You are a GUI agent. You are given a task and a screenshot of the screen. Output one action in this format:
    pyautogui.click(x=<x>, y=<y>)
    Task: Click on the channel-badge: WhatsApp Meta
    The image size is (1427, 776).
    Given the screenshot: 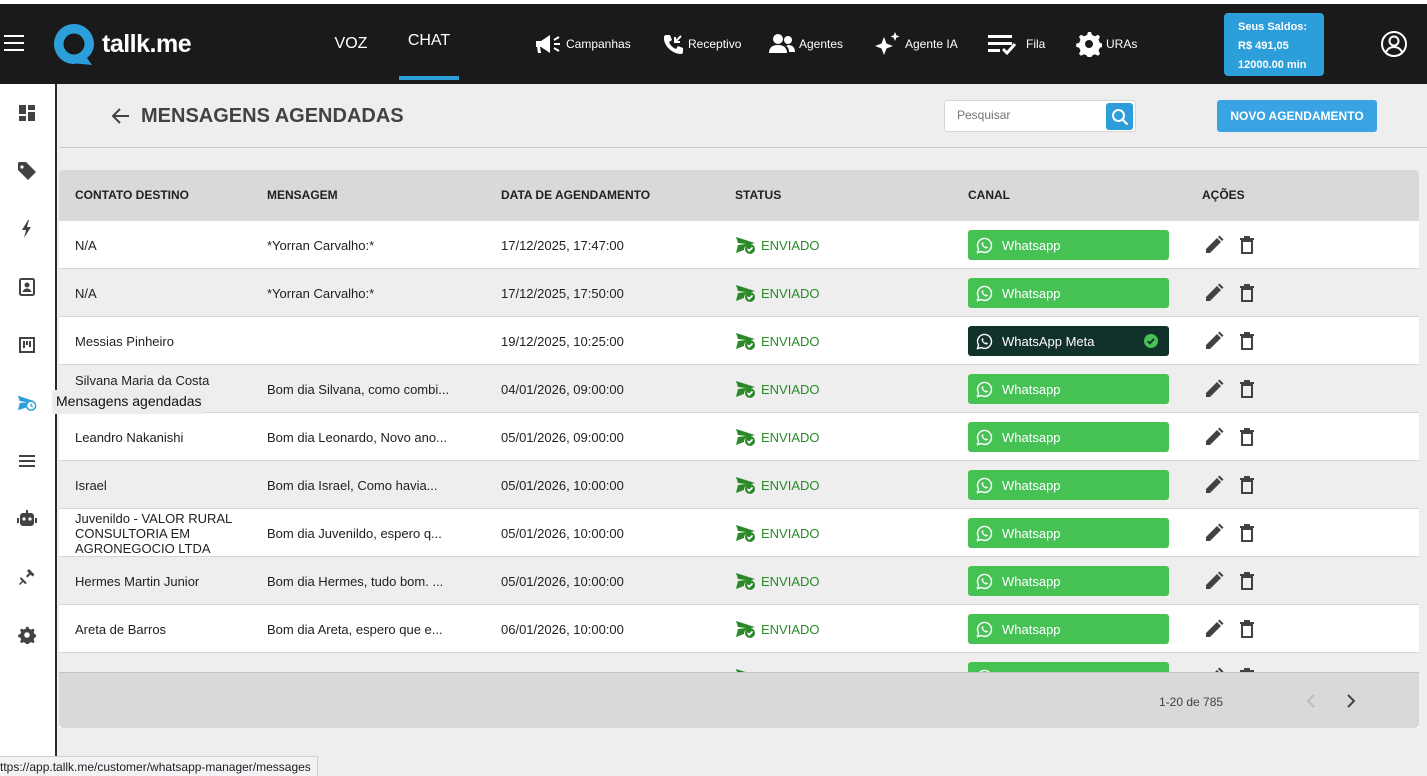 What is the action you would take?
    pyautogui.click(x=1068, y=341)
    